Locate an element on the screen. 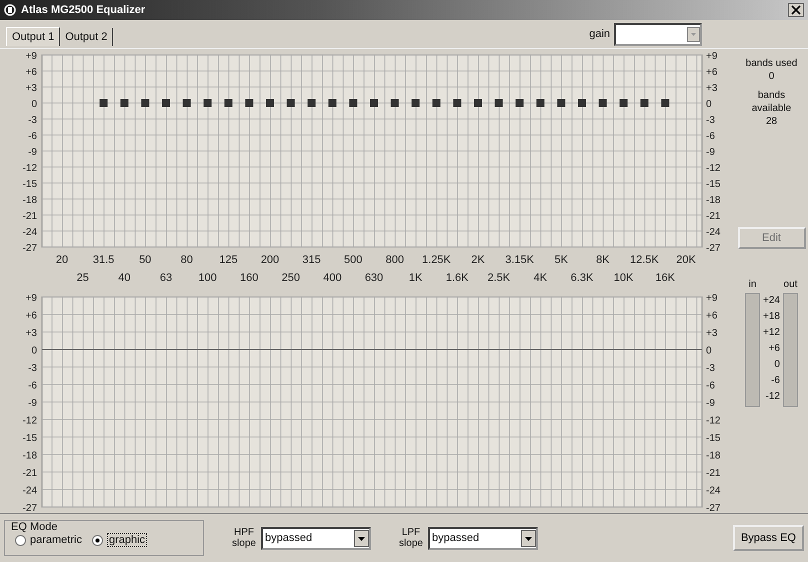 The height and width of the screenshot is (562, 808). meter-label: out is located at coordinates (791, 285).